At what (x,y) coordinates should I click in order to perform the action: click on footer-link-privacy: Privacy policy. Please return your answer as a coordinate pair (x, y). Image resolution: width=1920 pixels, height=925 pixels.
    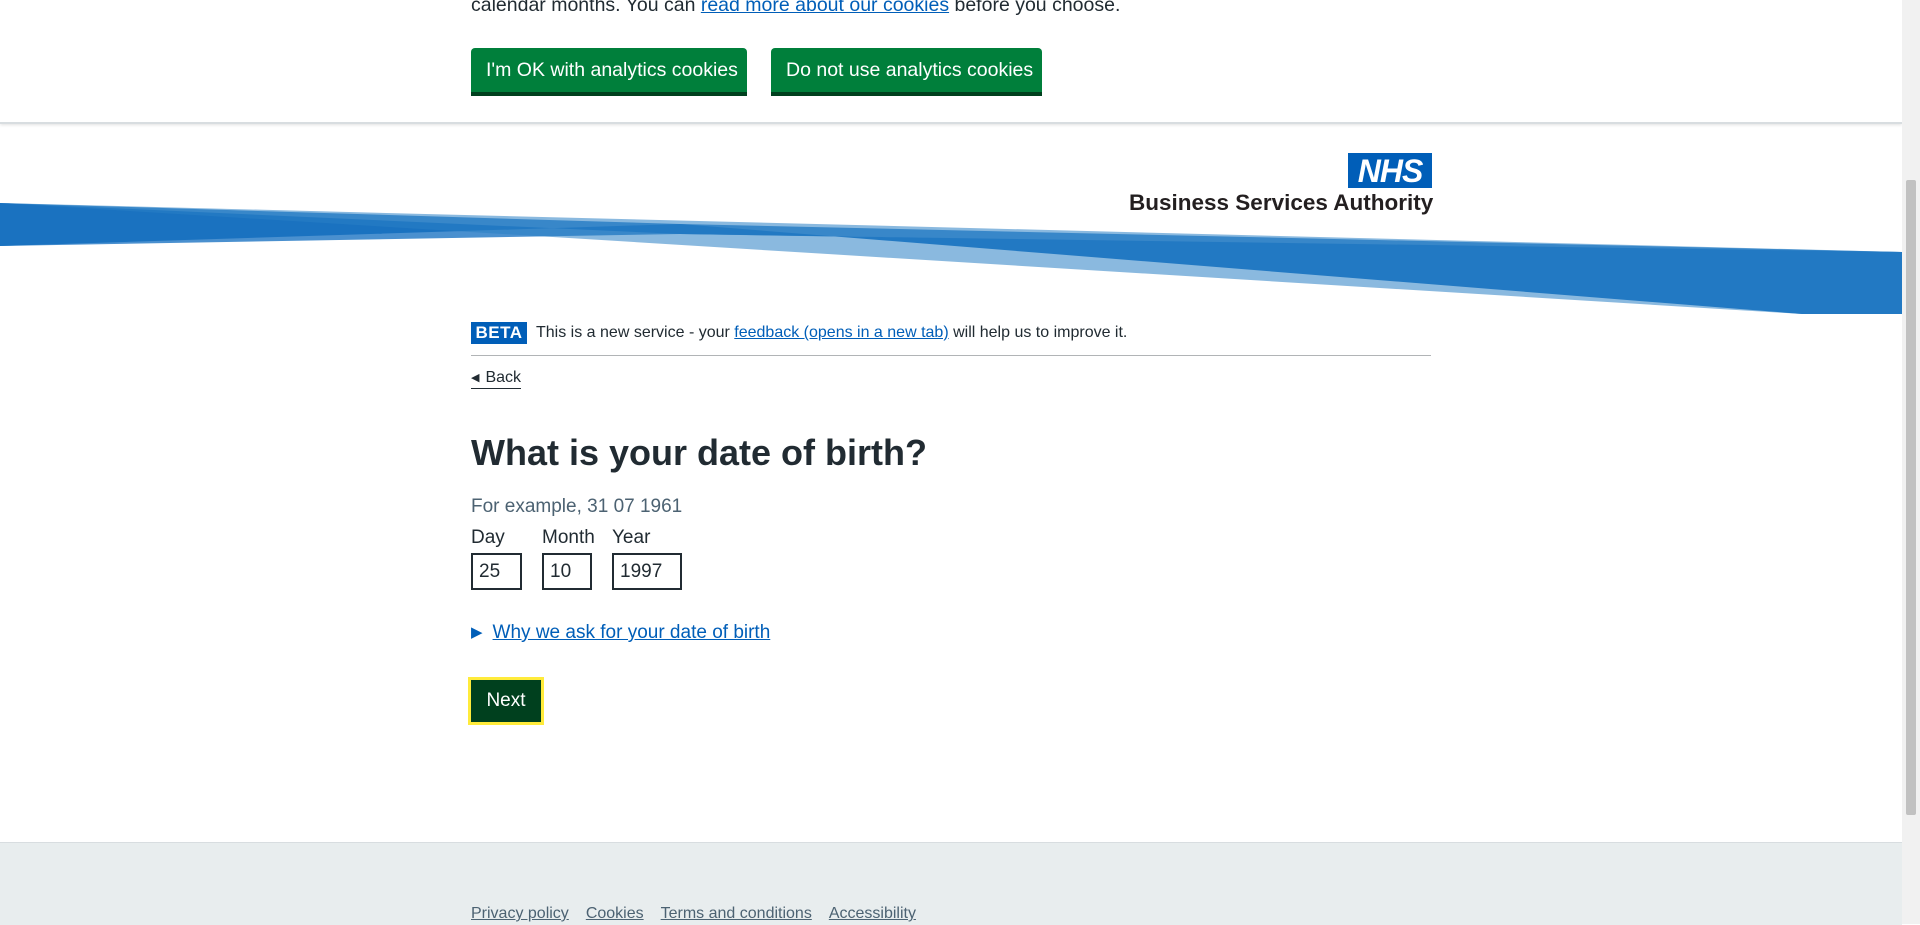
    Looking at the image, I should click on (520, 913).